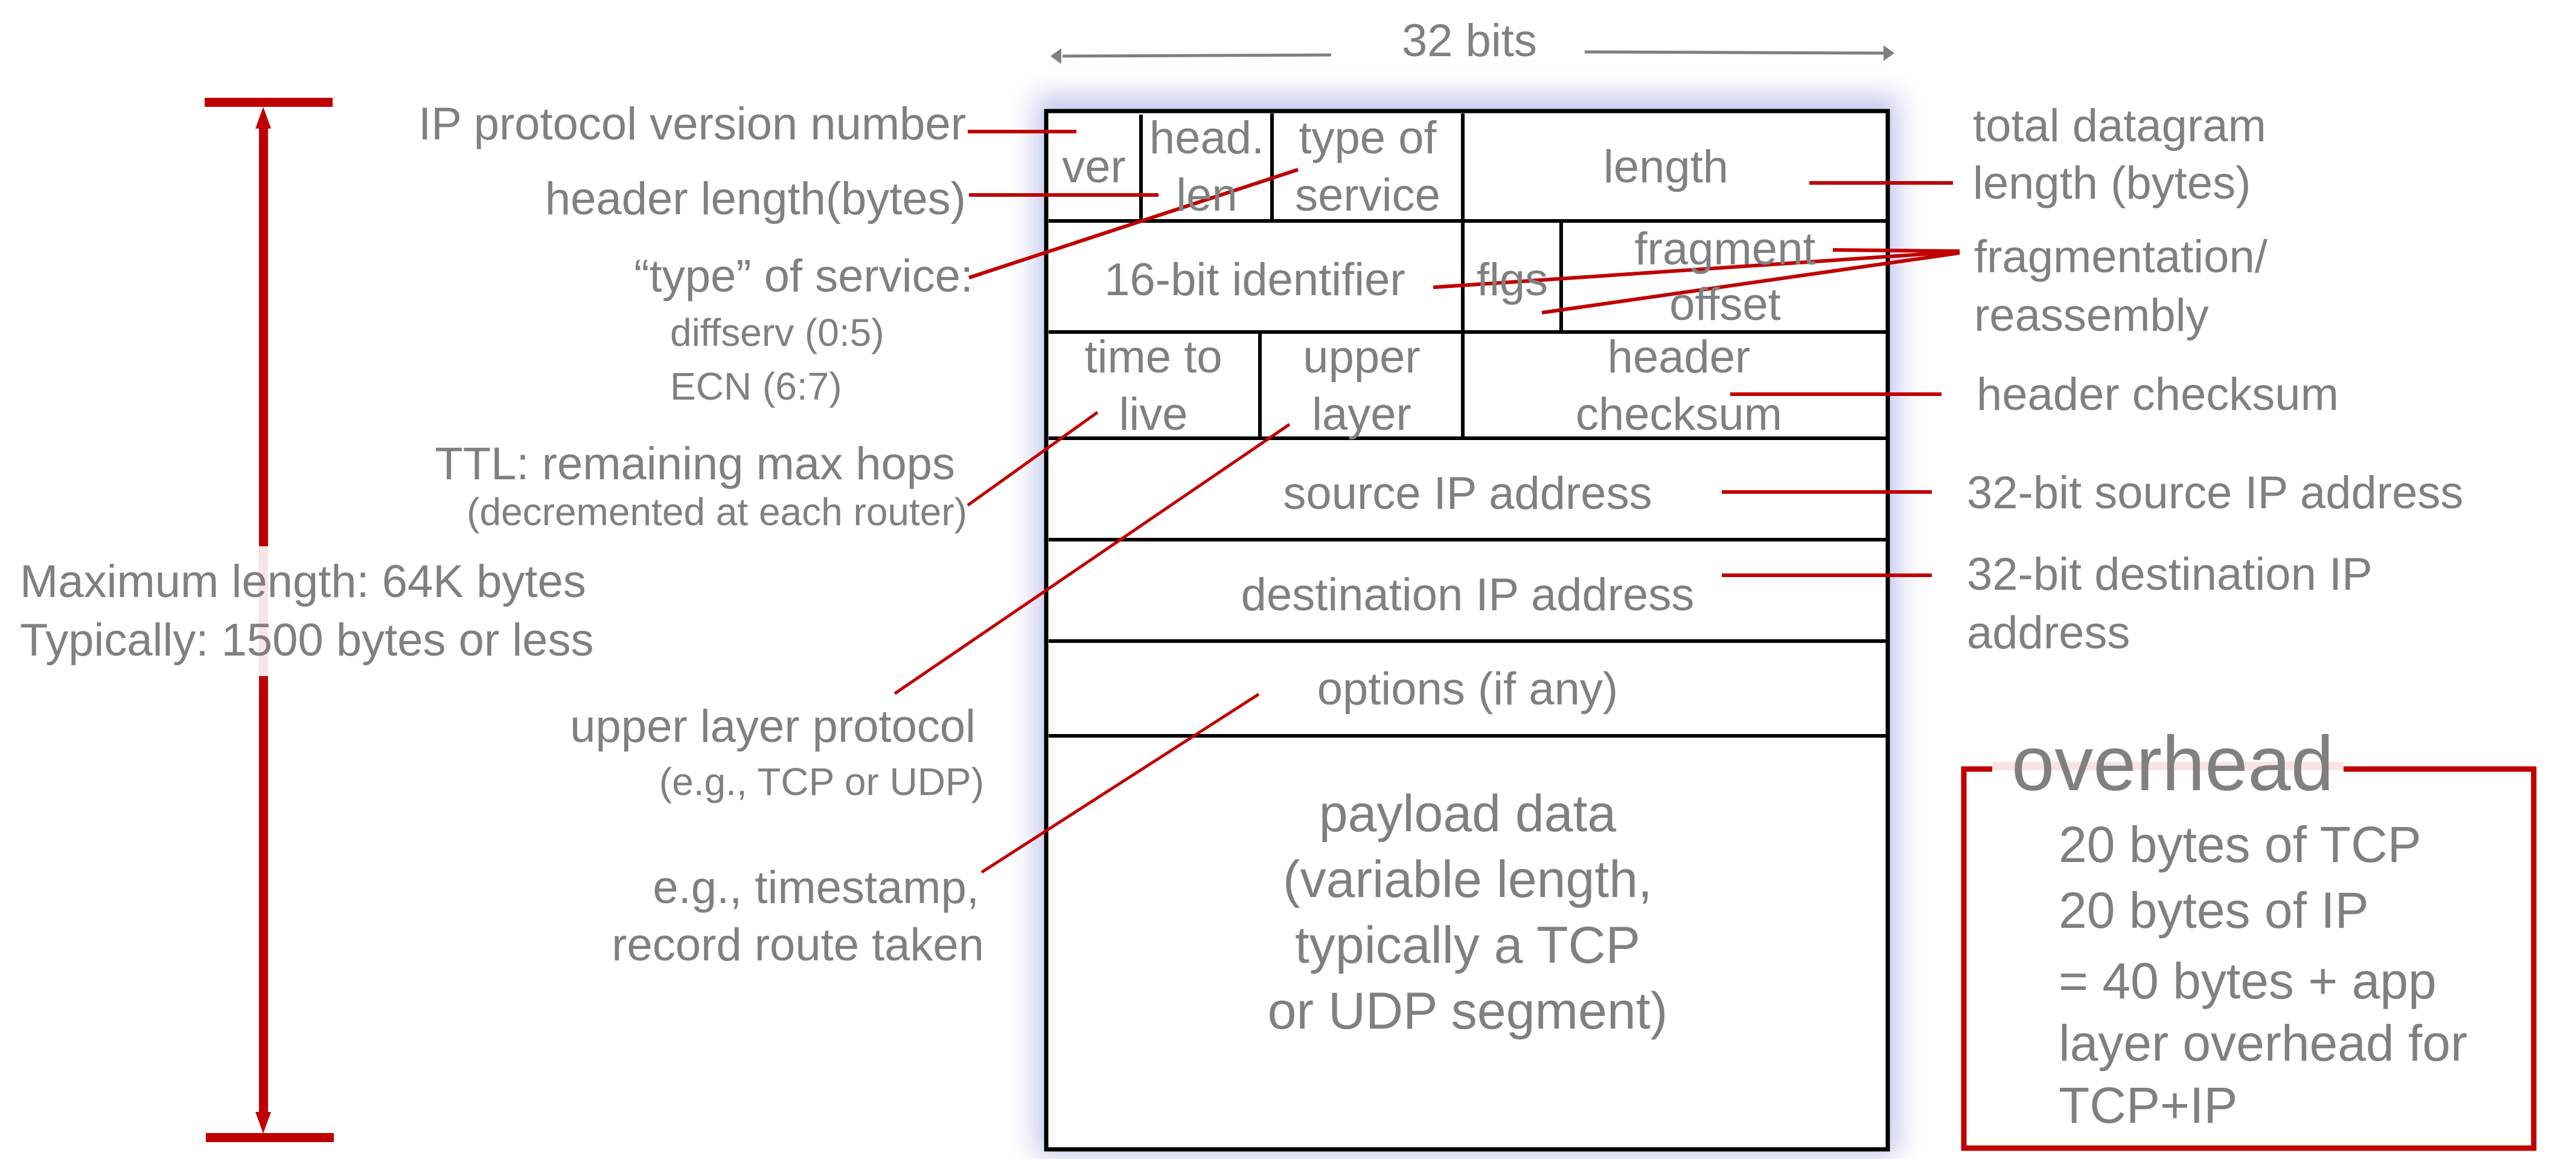 This screenshot has height=1159, width=2576. Describe the element at coordinates (2215, 493) in the screenshot. I see `label-source: 32-bit source IP address` at that location.